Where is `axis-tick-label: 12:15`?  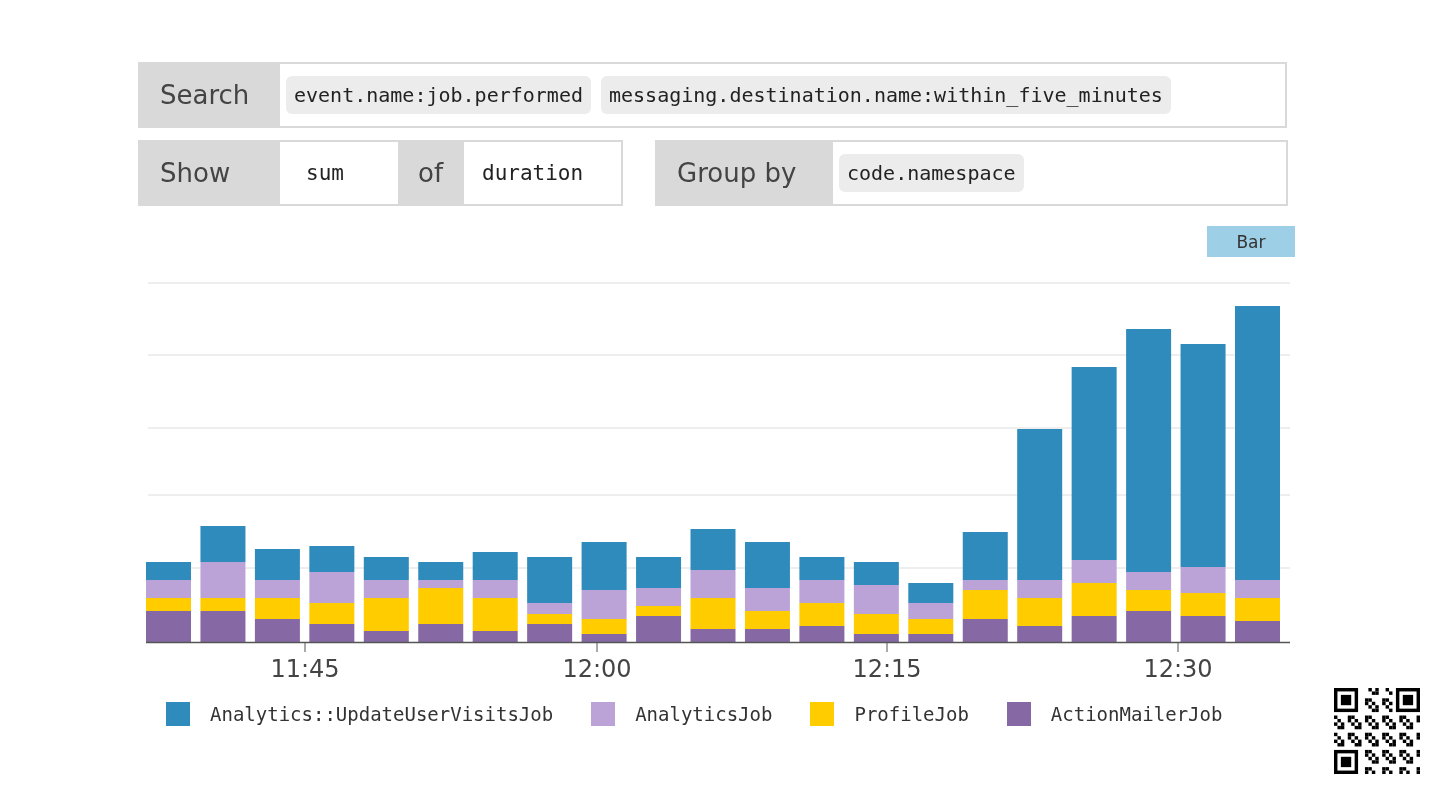 axis-tick-label: 12:15 is located at coordinates (887, 669).